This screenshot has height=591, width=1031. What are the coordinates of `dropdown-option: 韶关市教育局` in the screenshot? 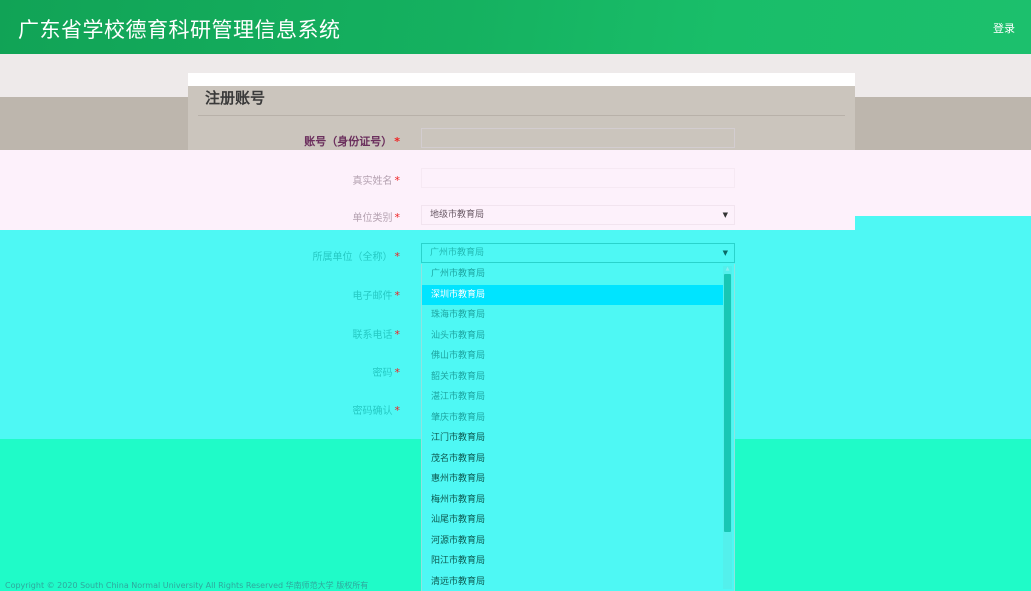 It's located at (572, 377).